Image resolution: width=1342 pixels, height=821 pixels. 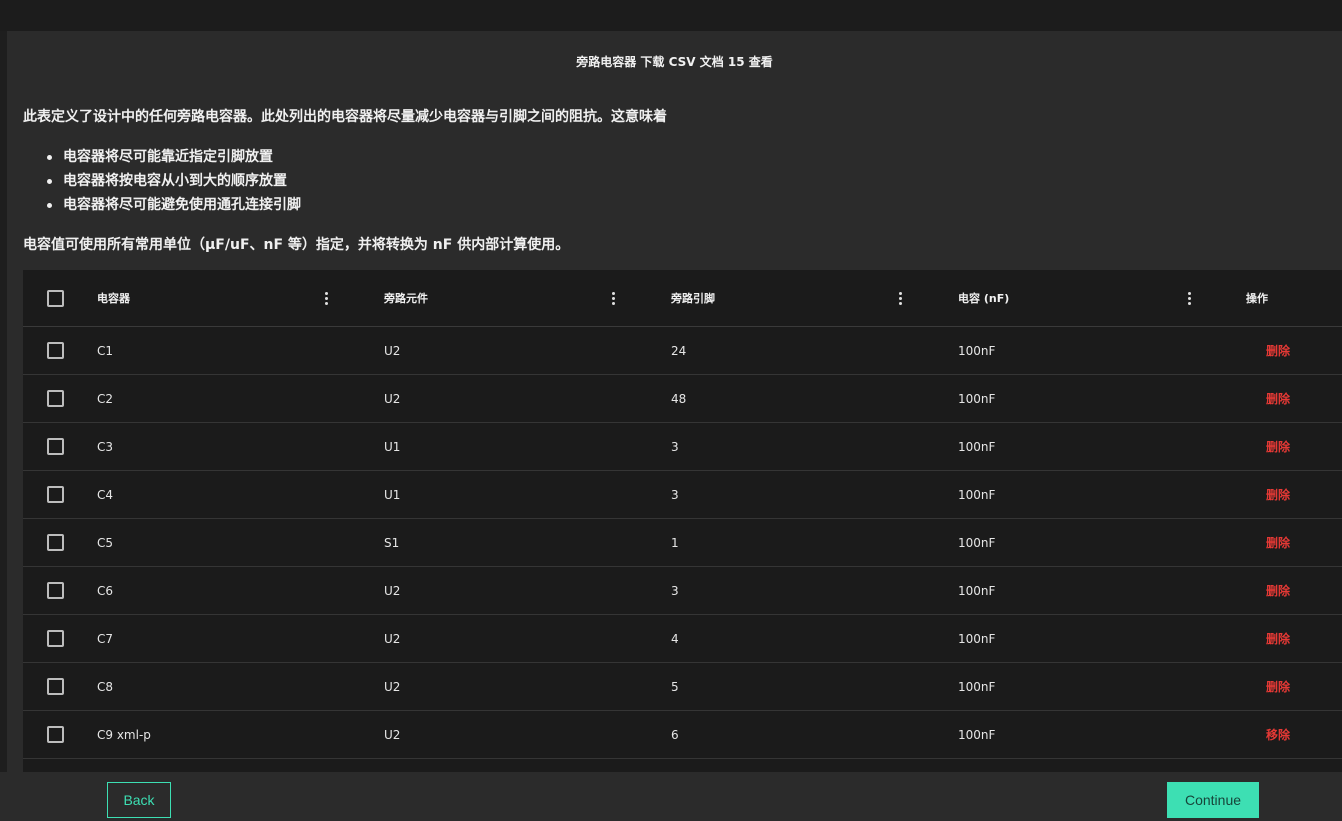 What do you see at coordinates (671, 15) in the screenshot?
I see `top-bar` at bounding box center [671, 15].